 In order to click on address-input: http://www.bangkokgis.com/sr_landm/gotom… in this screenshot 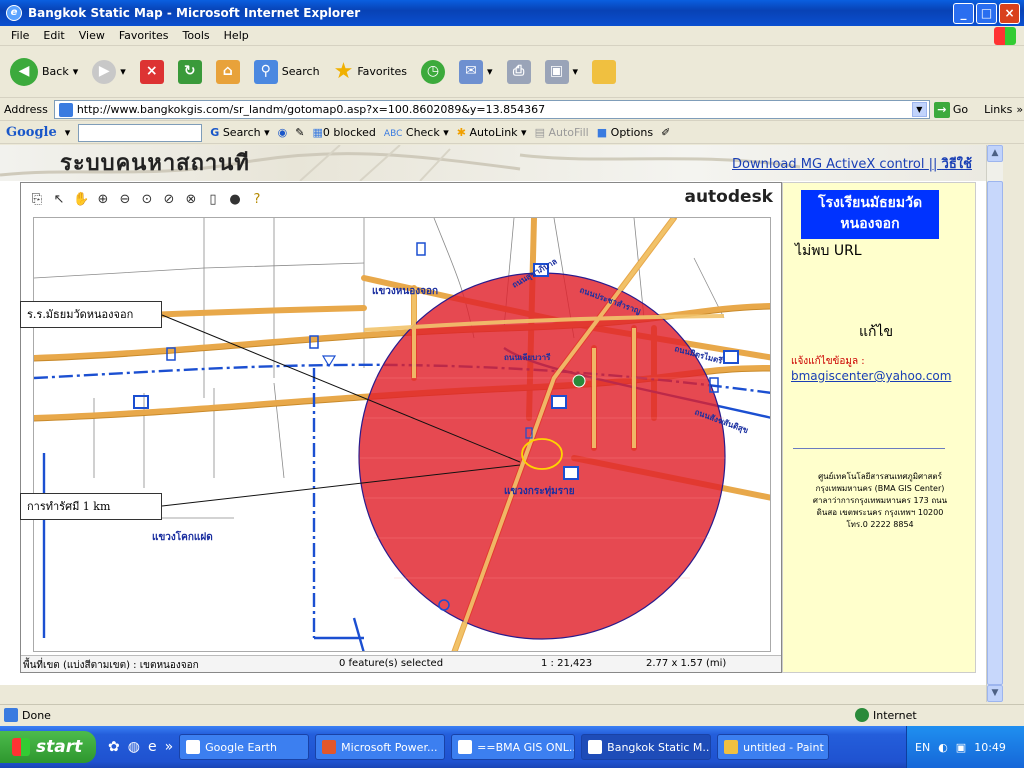, I will do `click(491, 109)`.